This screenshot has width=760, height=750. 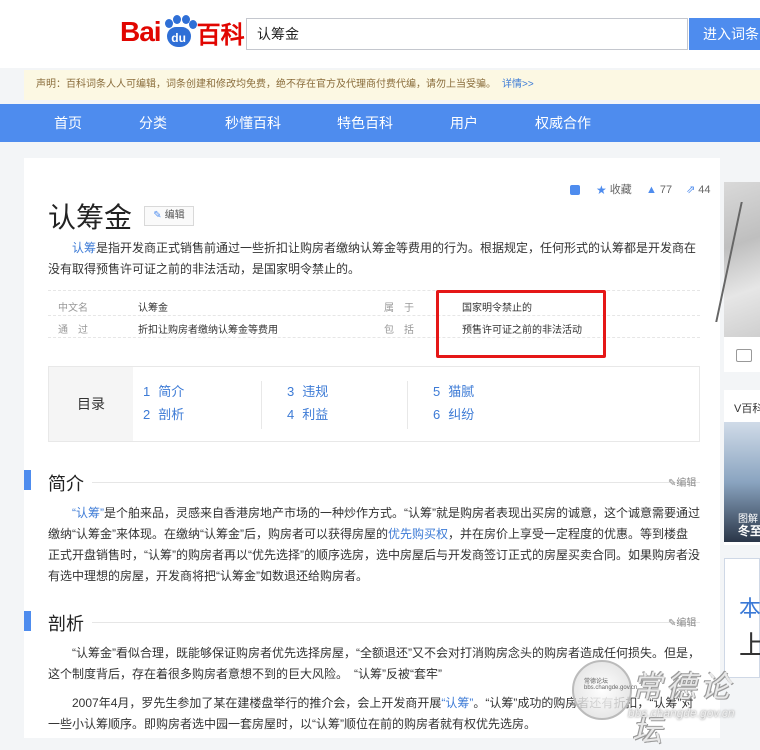 What do you see at coordinates (737, 277) in the screenshot?
I see `sidebar-album` at bounding box center [737, 277].